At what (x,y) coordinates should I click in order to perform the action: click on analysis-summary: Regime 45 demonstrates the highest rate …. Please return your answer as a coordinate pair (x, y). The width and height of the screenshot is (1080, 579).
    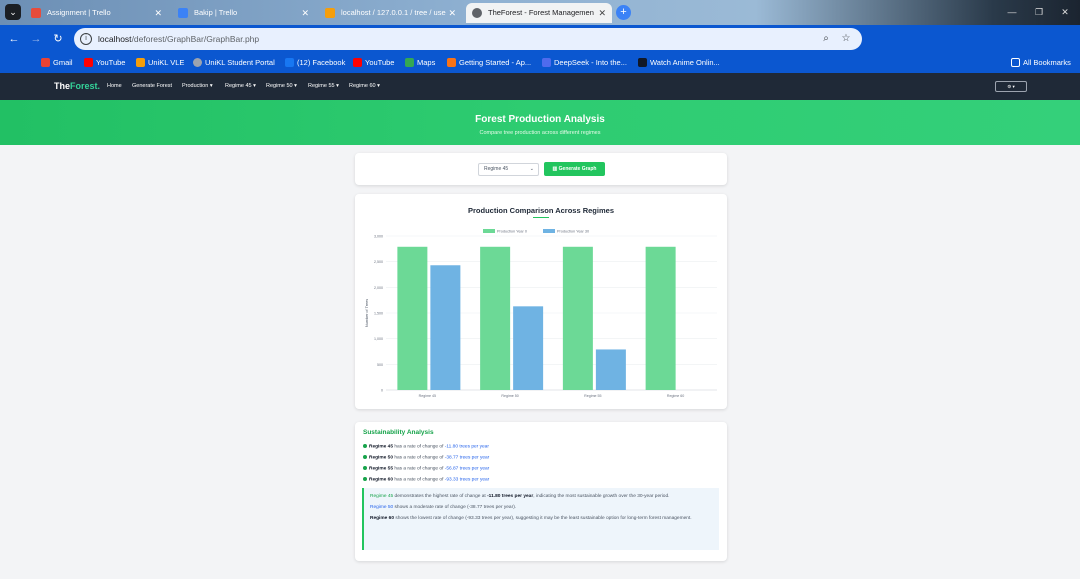
    Looking at the image, I should click on (540, 519).